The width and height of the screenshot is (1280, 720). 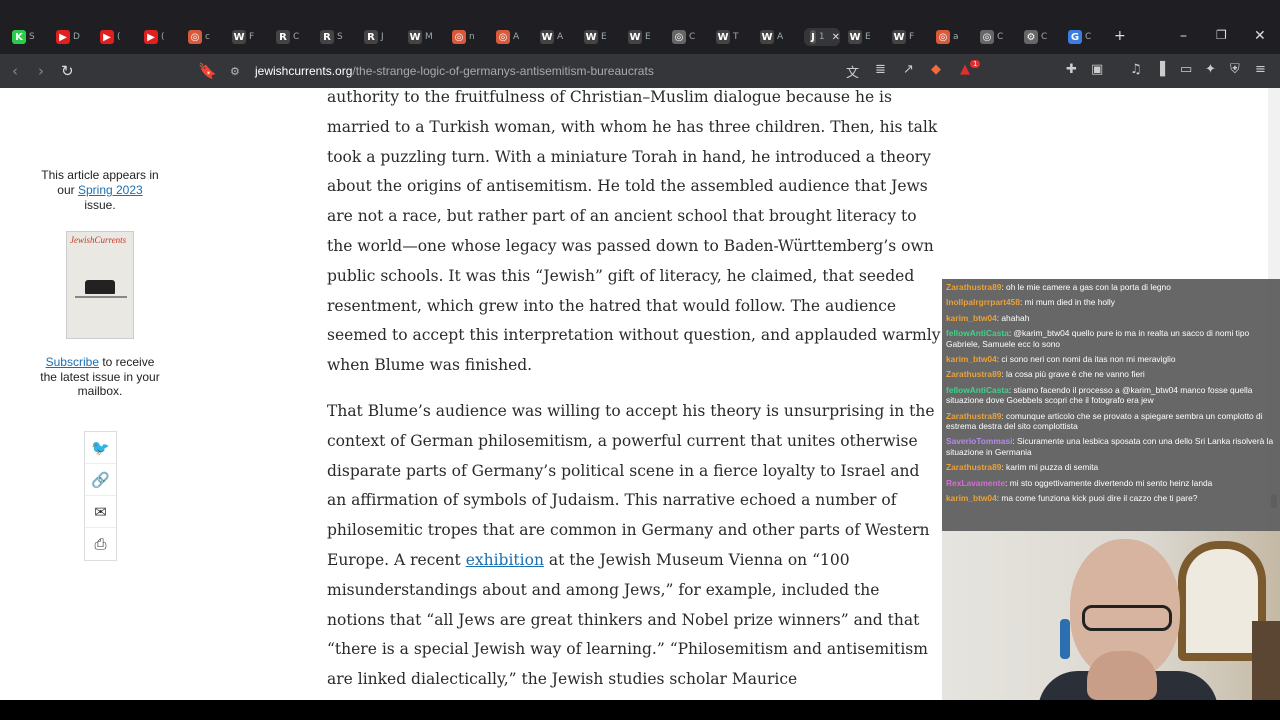 What do you see at coordinates (1031, 37) in the screenshot?
I see `tab-favicon: ⚙` at bounding box center [1031, 37].